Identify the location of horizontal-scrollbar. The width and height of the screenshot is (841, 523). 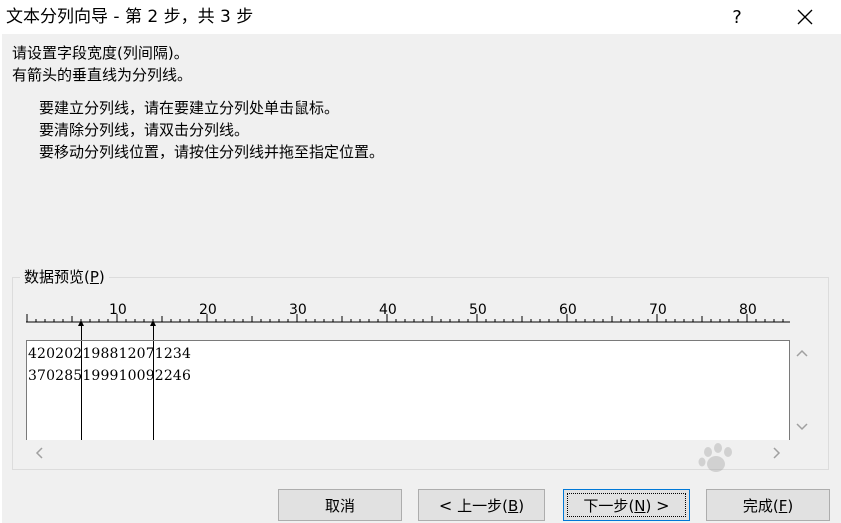
(419, 453).